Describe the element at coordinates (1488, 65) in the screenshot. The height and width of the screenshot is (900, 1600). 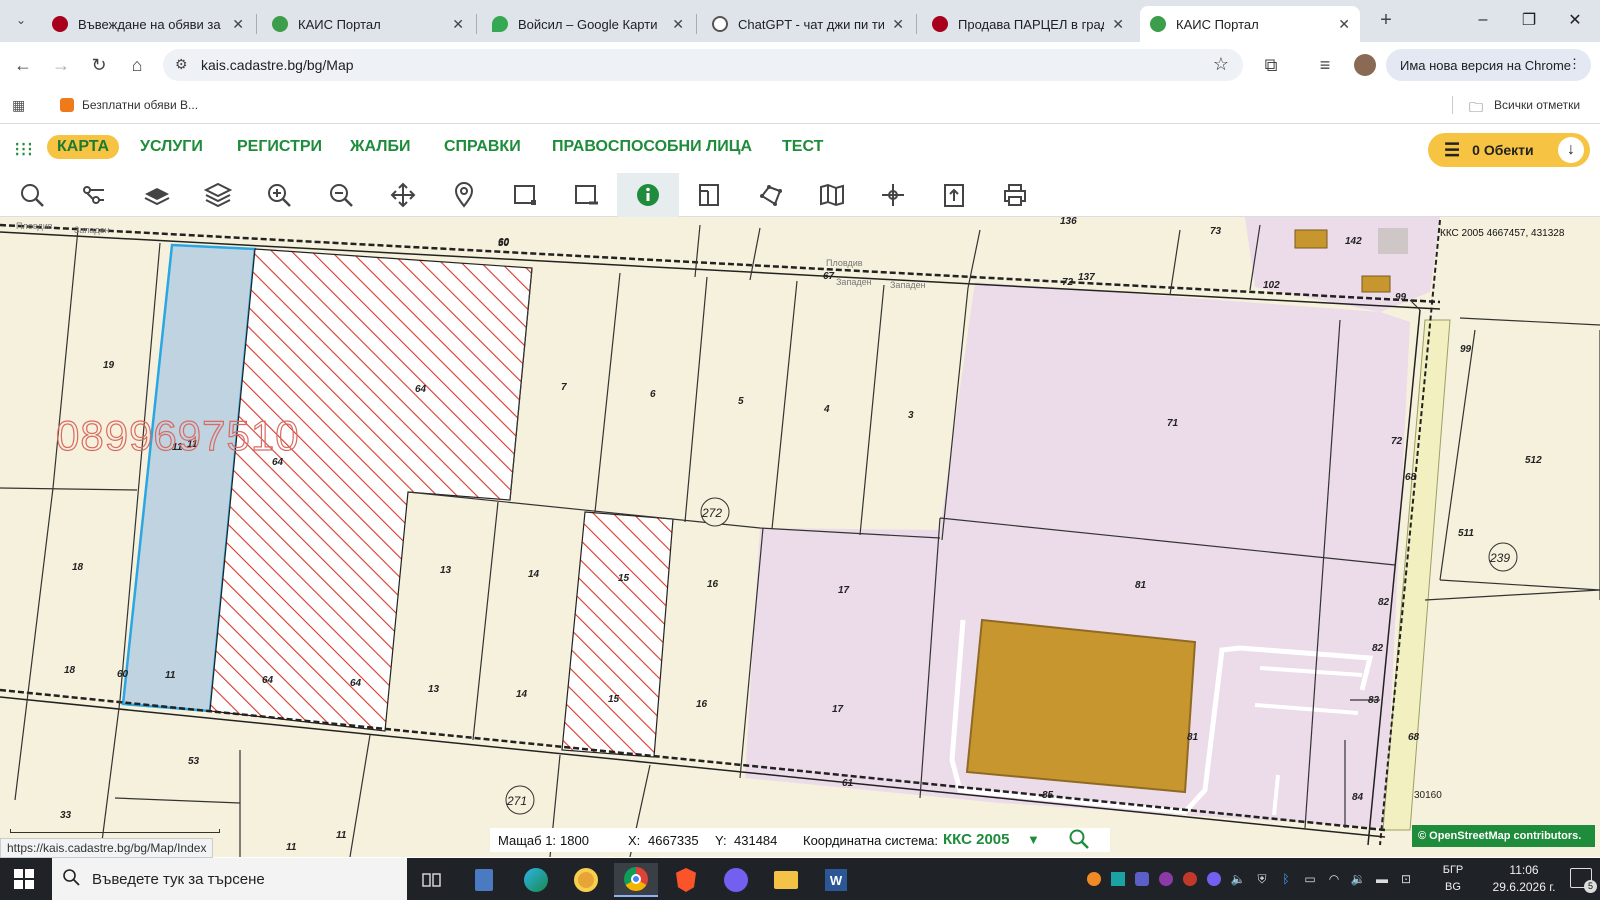
I see `chrome-update-button: Има нова версия на Chrome ⋮` at that location.